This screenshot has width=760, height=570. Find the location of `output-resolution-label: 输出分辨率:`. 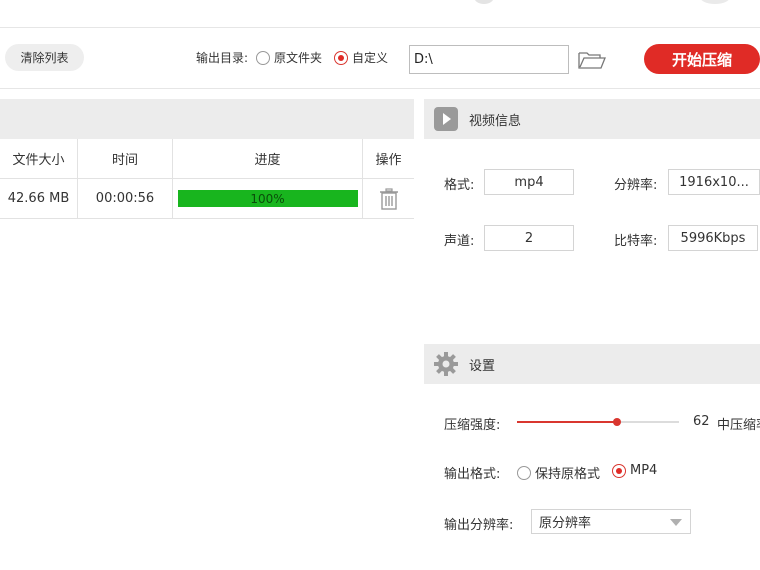

output-resolution-label: 输出分辨率: is located at coordinates (479, 525).